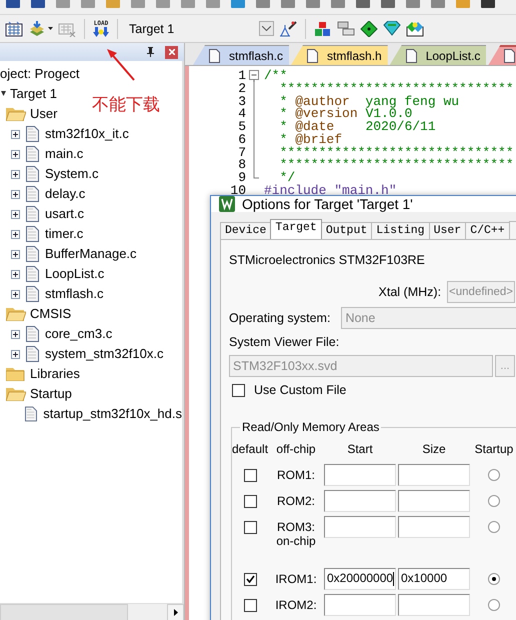 This screenshot has height=620, width=516. I want to click on file-item: main.c, so click(64, 154).